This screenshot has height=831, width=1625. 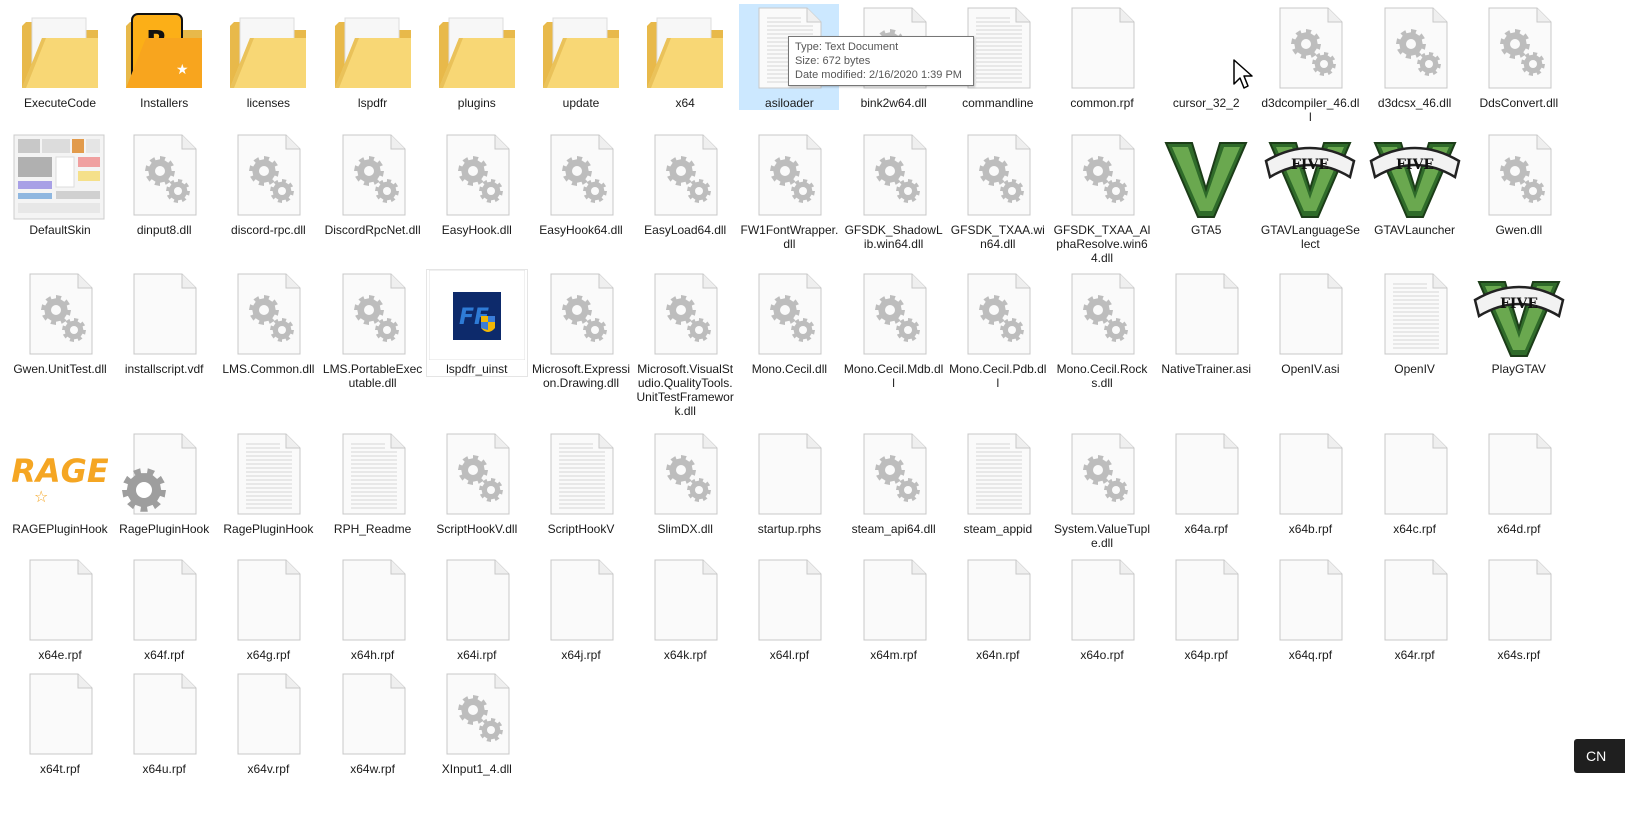 What do you see at coordinates (477, 723) in the screenshot?
I see `file-item: XInput1_4.dll` at bounding box center [477, 723].